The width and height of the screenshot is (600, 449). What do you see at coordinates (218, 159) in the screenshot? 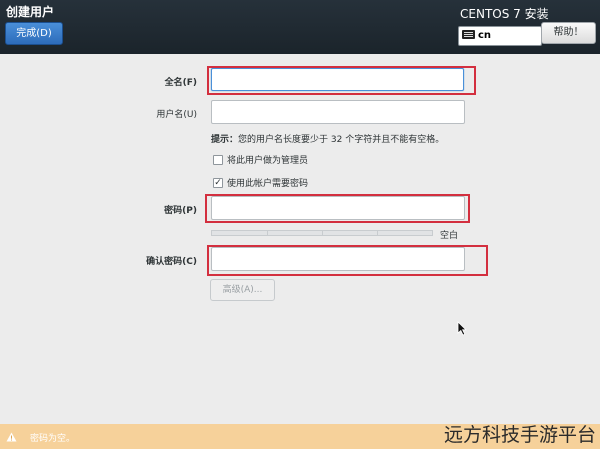
I see `admin-checkbox` at bounding box center [218, 159].